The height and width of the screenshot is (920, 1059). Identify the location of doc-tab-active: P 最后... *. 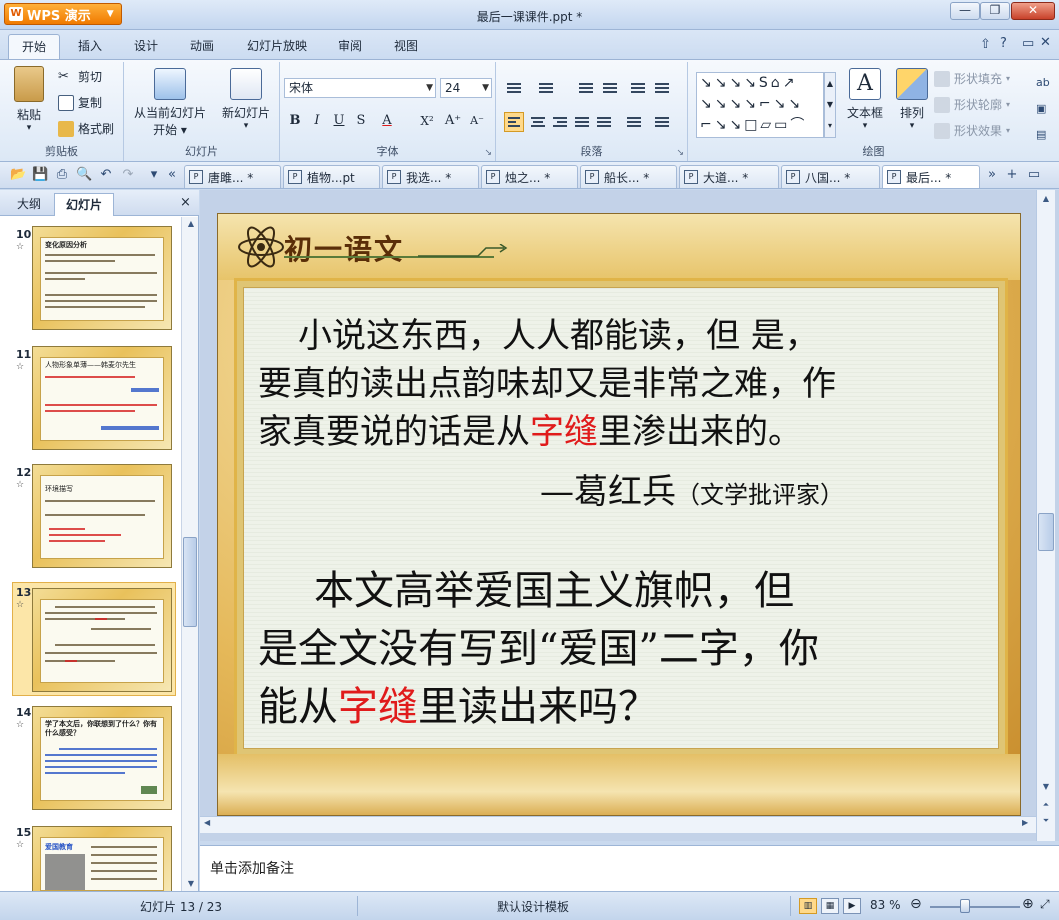
(931, 176).